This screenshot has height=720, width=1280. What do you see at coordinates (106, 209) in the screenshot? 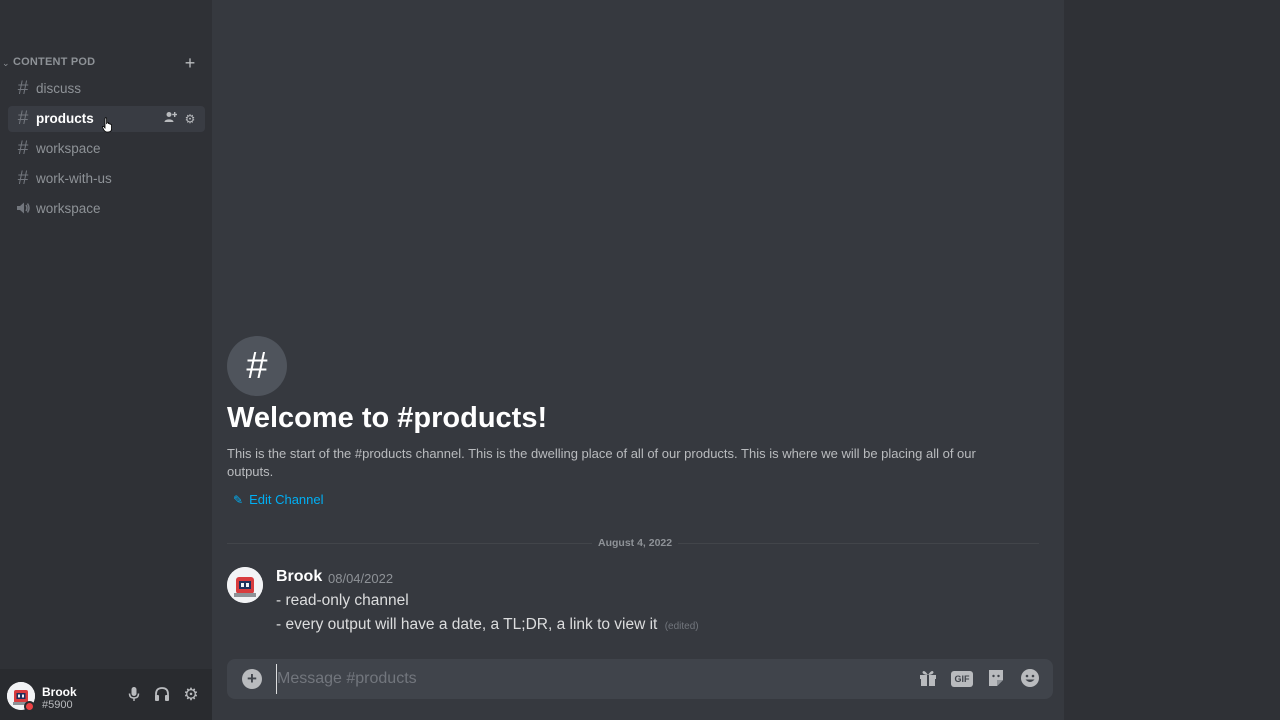
I see `voice-channel-workspace: workspace` at bounding box center [106, 209].